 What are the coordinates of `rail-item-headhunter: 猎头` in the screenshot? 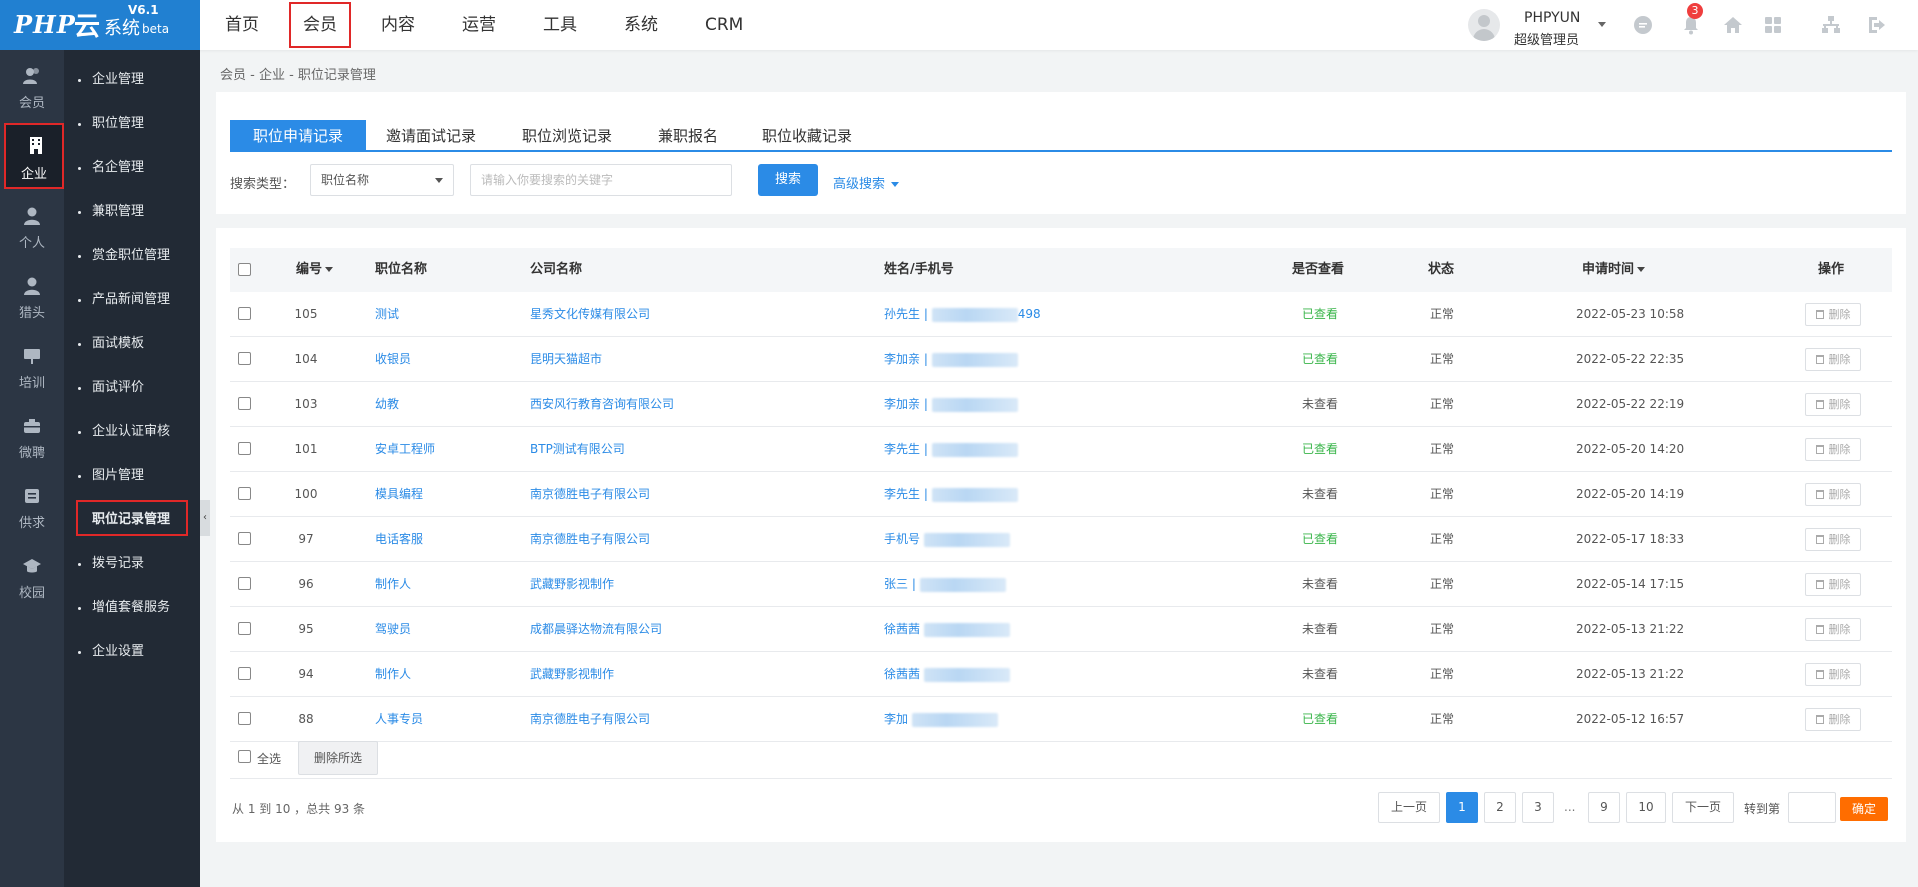 It's located at (32, 298).